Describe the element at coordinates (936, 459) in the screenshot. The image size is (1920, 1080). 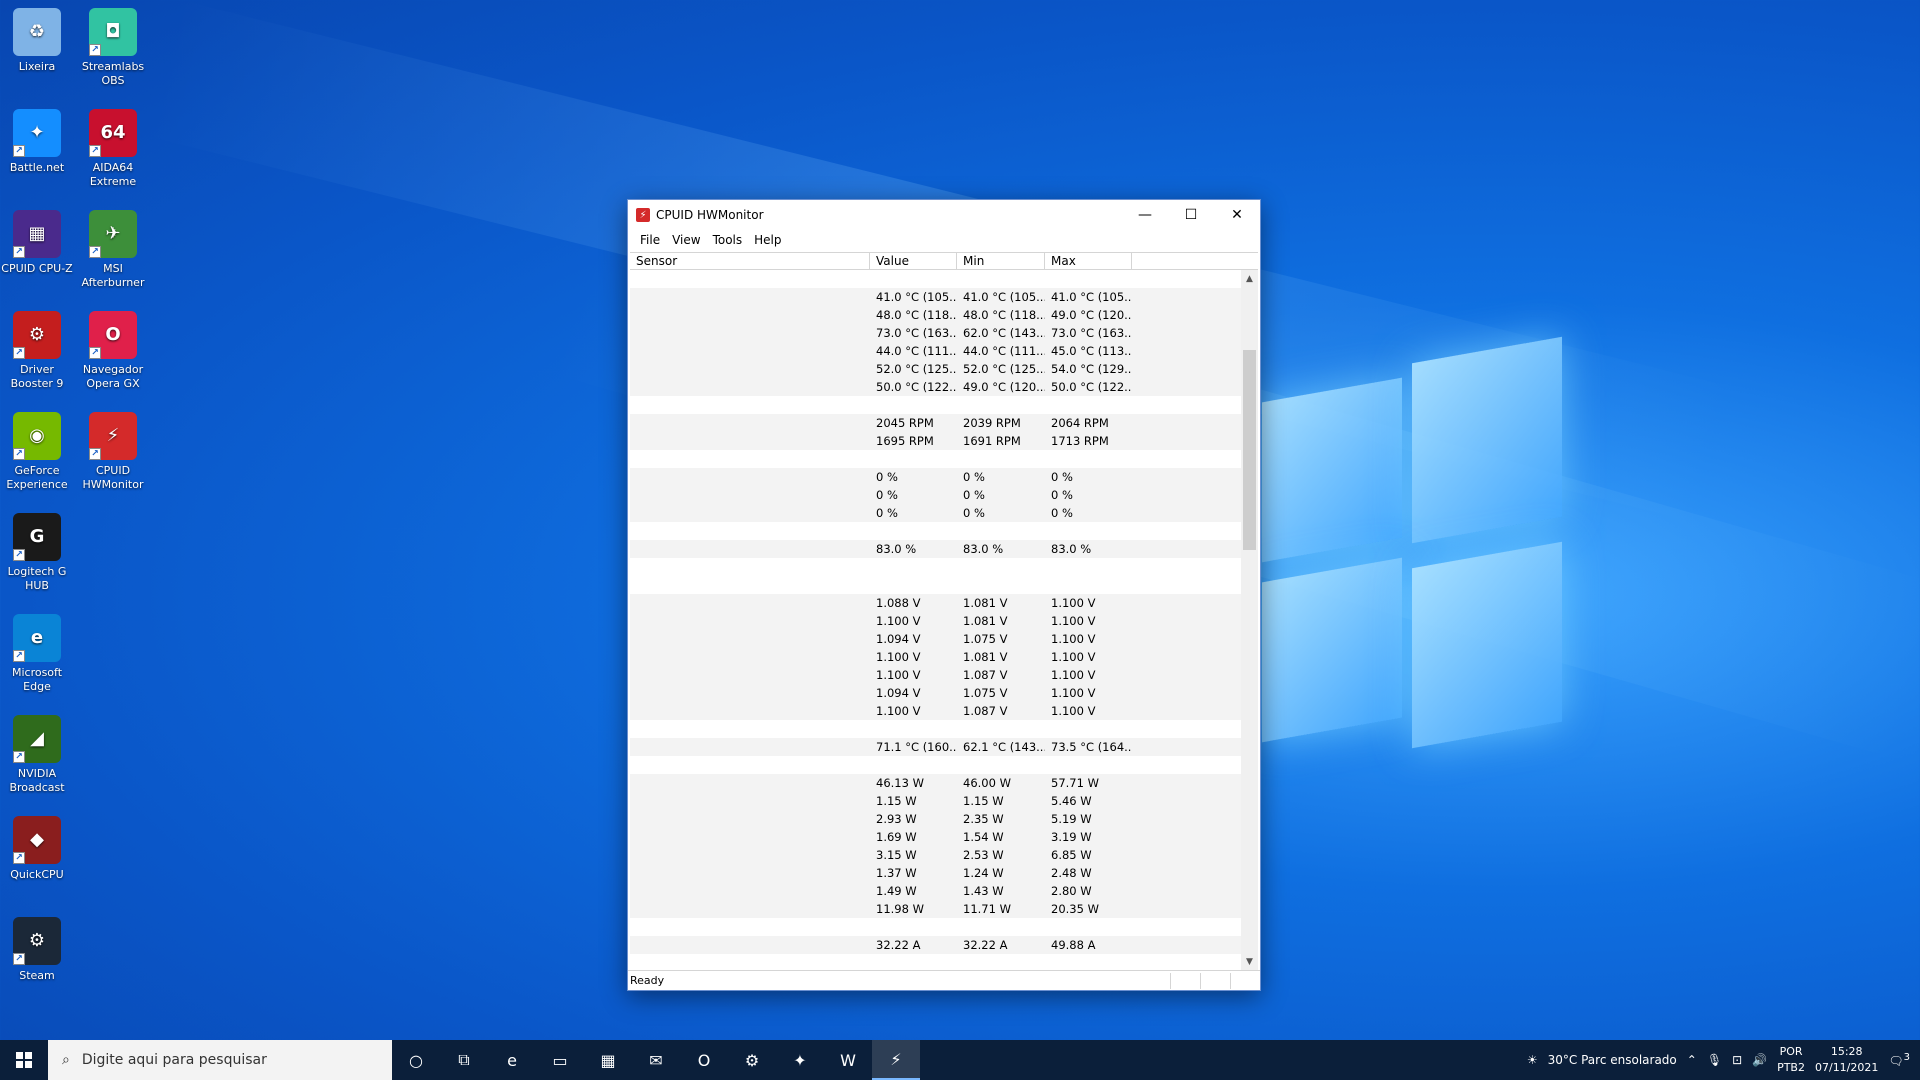
I see `tree-group-row: −✣Fans PWM` at that location.